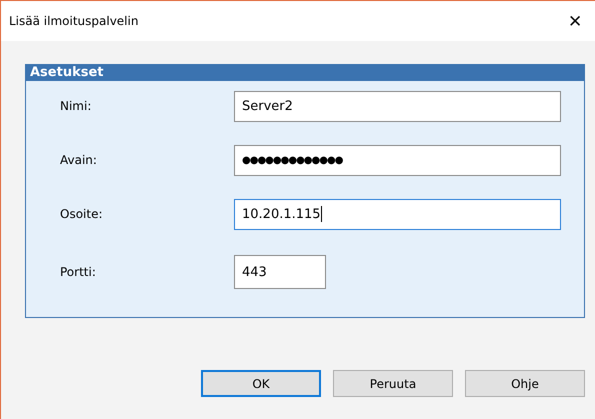 The width and height of the screenshot is (595, 419). Describe the element at coordinates (397, 106) in the screenshot. I see `input-field: Server2` at that location.